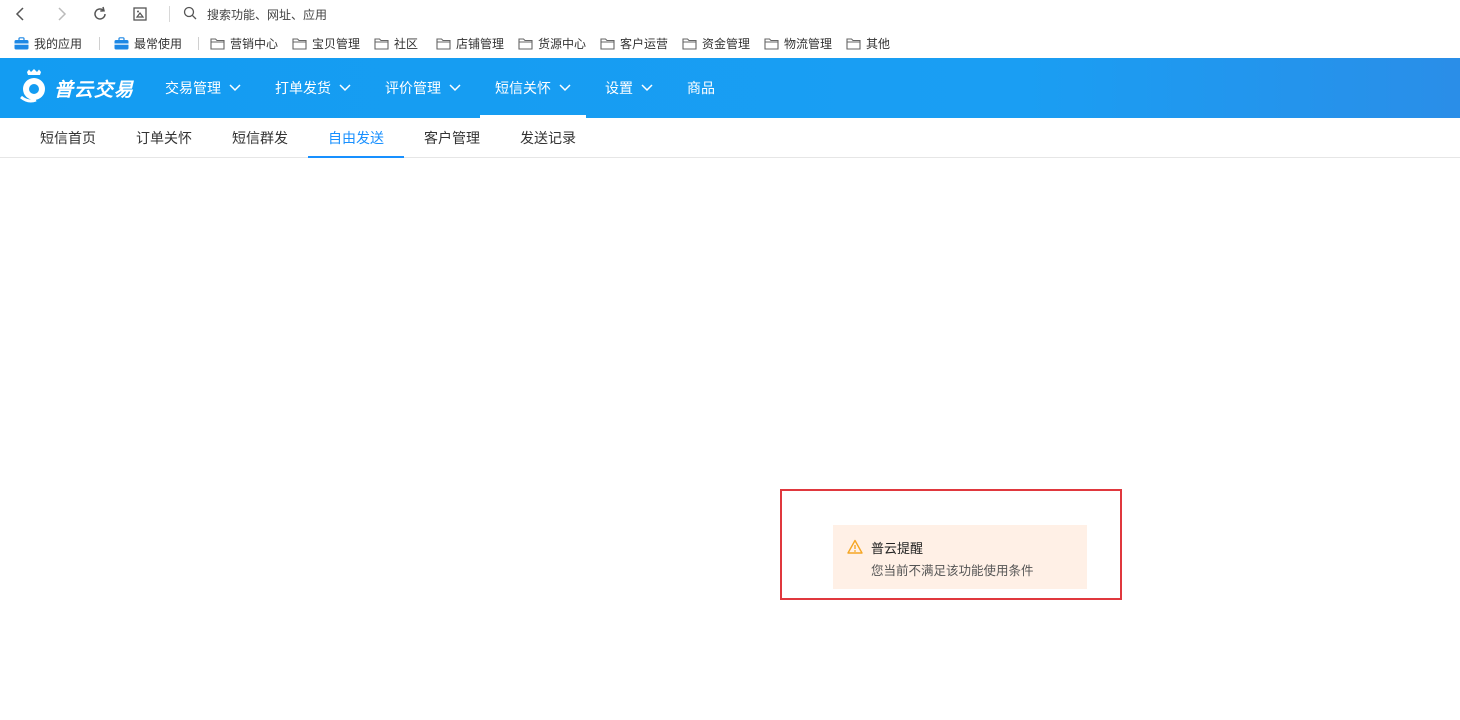 This screenshot has width=1460, height=720. Describe the element at coordinates (140, 14) in the screenshot. I see `screenshot-icon` at that location.